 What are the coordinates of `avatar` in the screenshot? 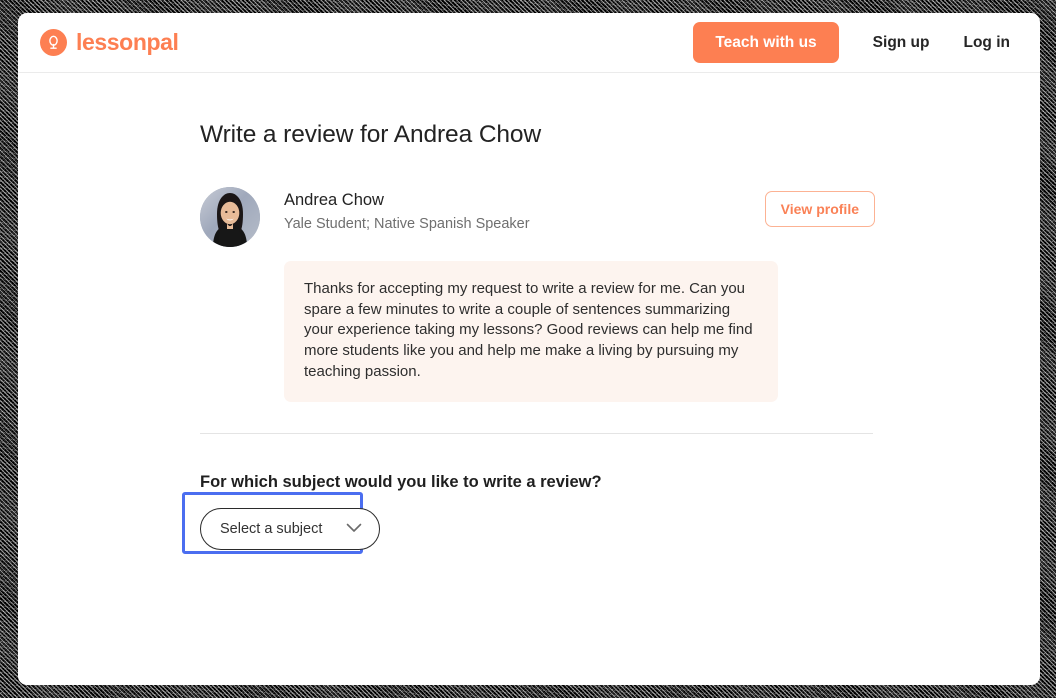 It's located at (230, 217).